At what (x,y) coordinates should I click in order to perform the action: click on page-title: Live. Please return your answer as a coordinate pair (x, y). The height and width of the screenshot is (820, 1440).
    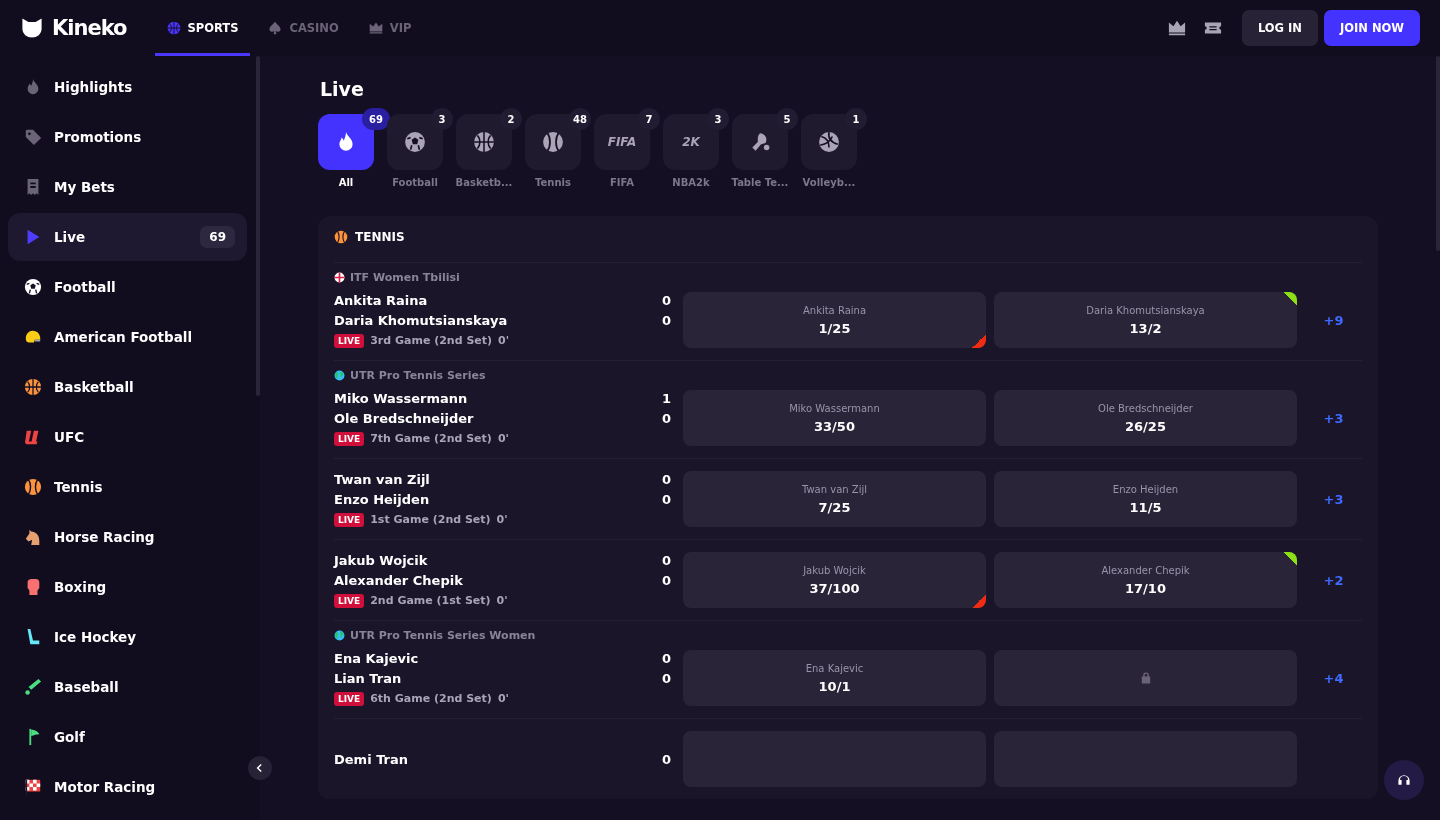
    Looking at the image, I should click on (342, 89).